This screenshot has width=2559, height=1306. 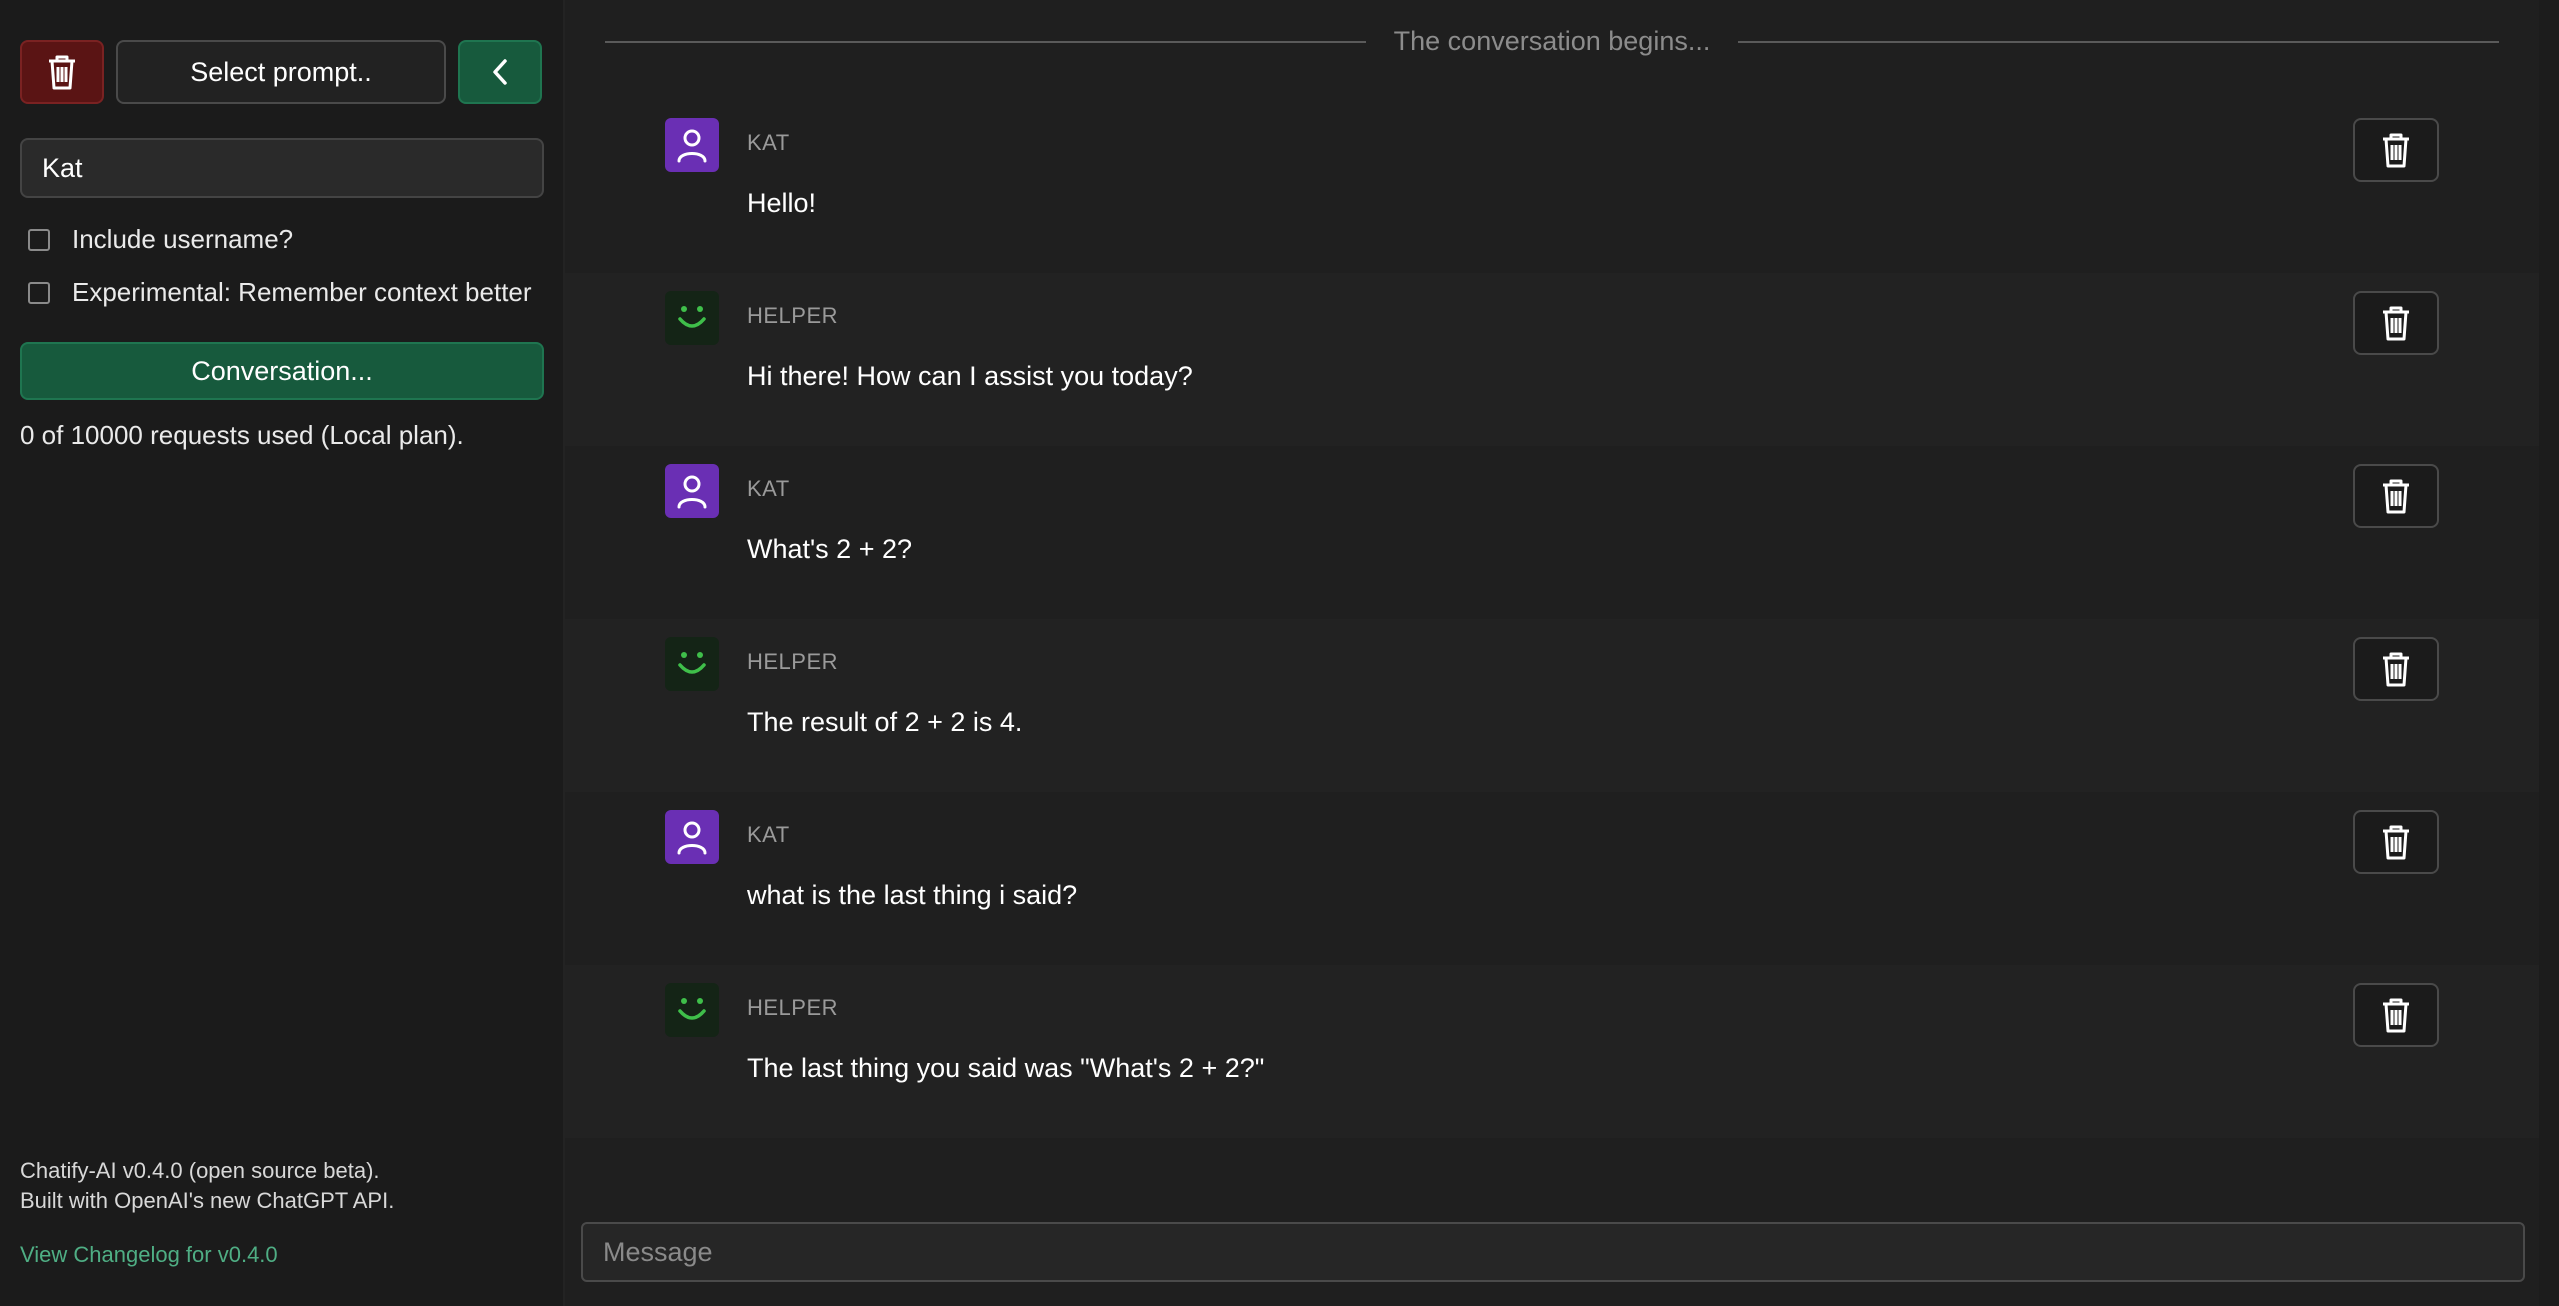 I want to click on message-row: KAT what is the last thing i said?, so click(x=1562, y=878).